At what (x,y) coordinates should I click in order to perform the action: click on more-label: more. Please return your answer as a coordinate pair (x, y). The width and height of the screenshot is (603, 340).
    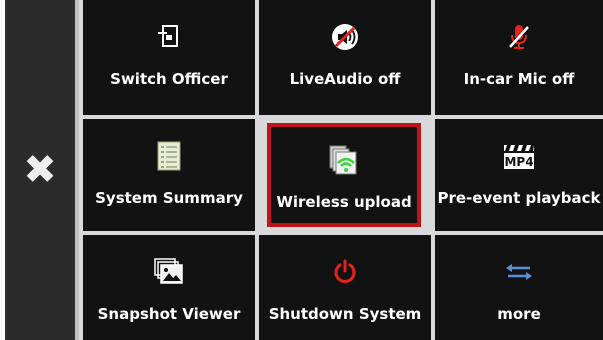
    Looking at the image, I should click on (519, 314).